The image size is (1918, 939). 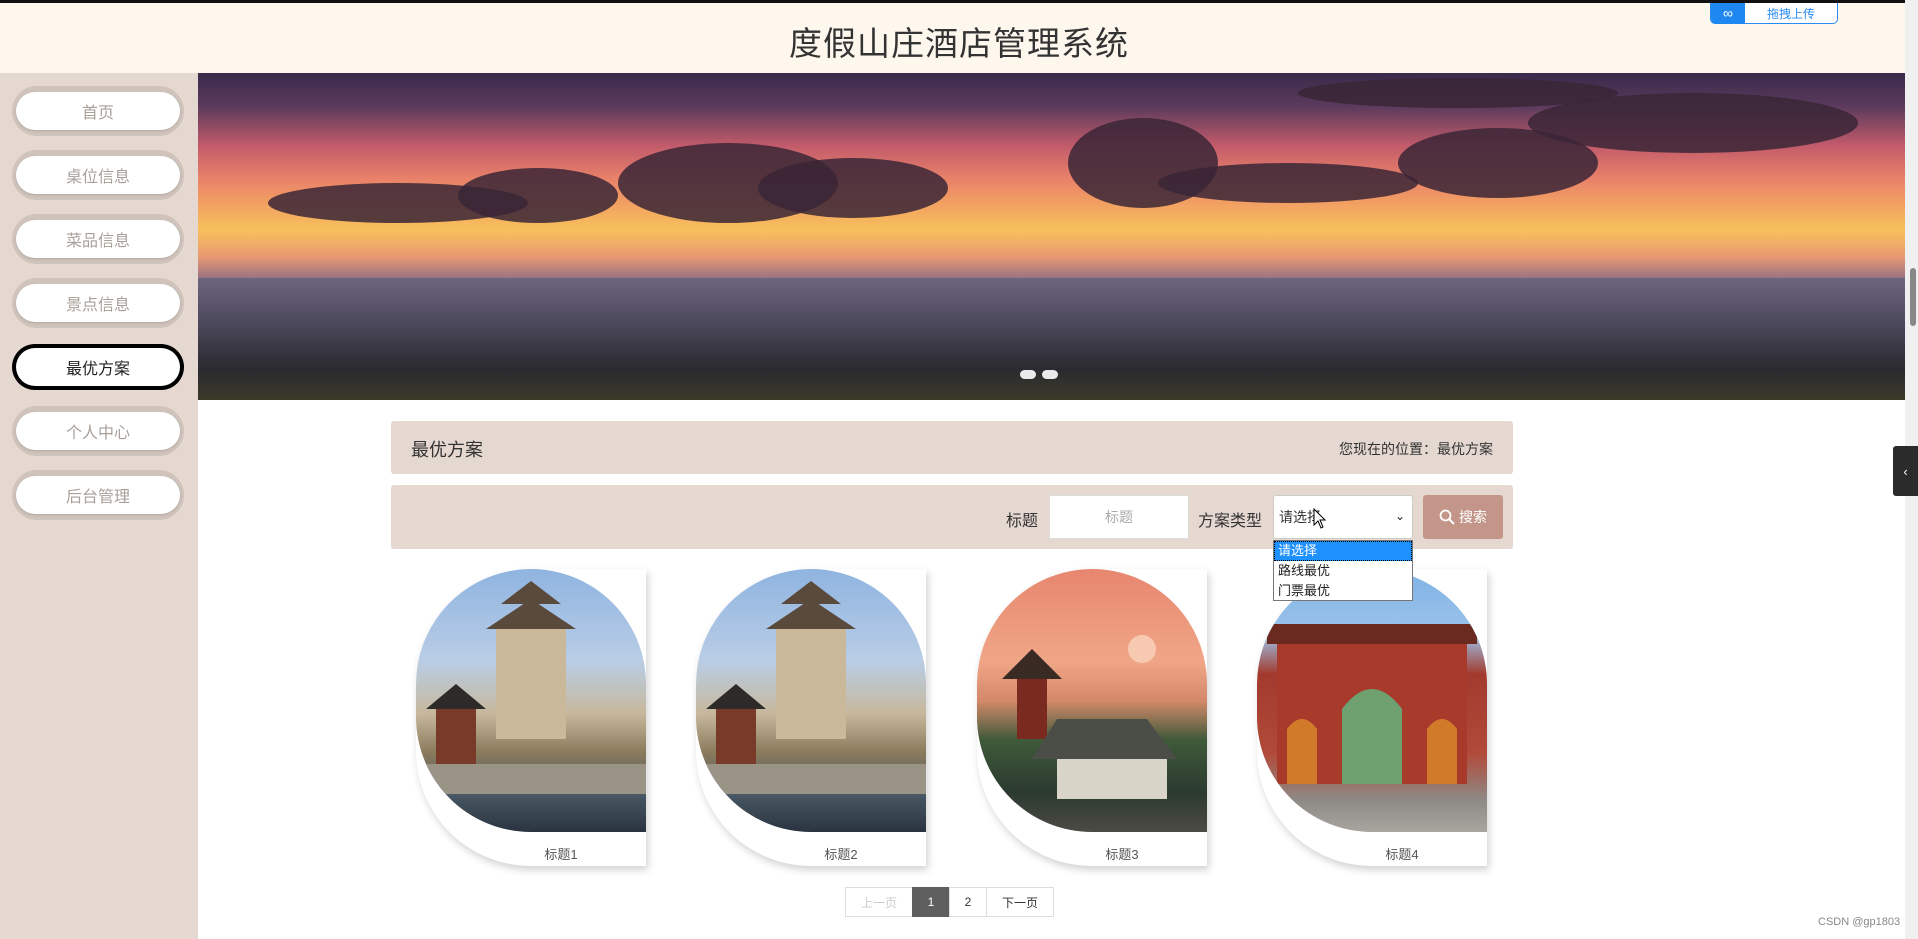 I want to click on card-caption: 标题3, so click(x=1122, y=854).